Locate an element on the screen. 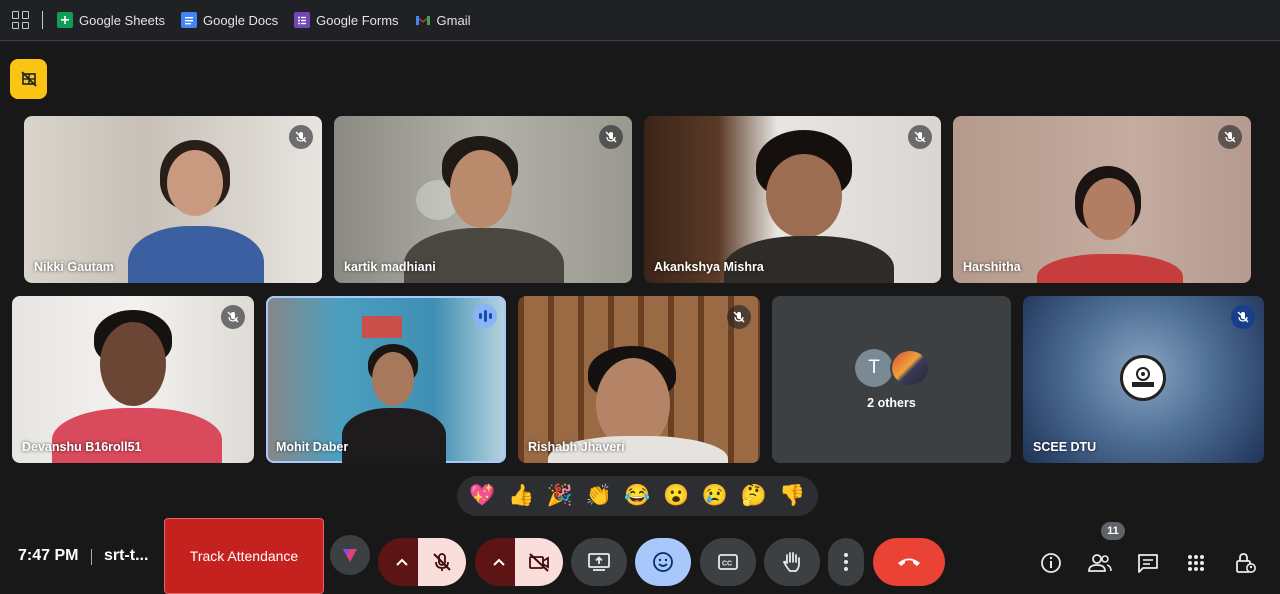 Image resolution: width=1280 pixels, height=594 pixels. bookmark-gmail: Gmail is located at coordinates (443, 20).